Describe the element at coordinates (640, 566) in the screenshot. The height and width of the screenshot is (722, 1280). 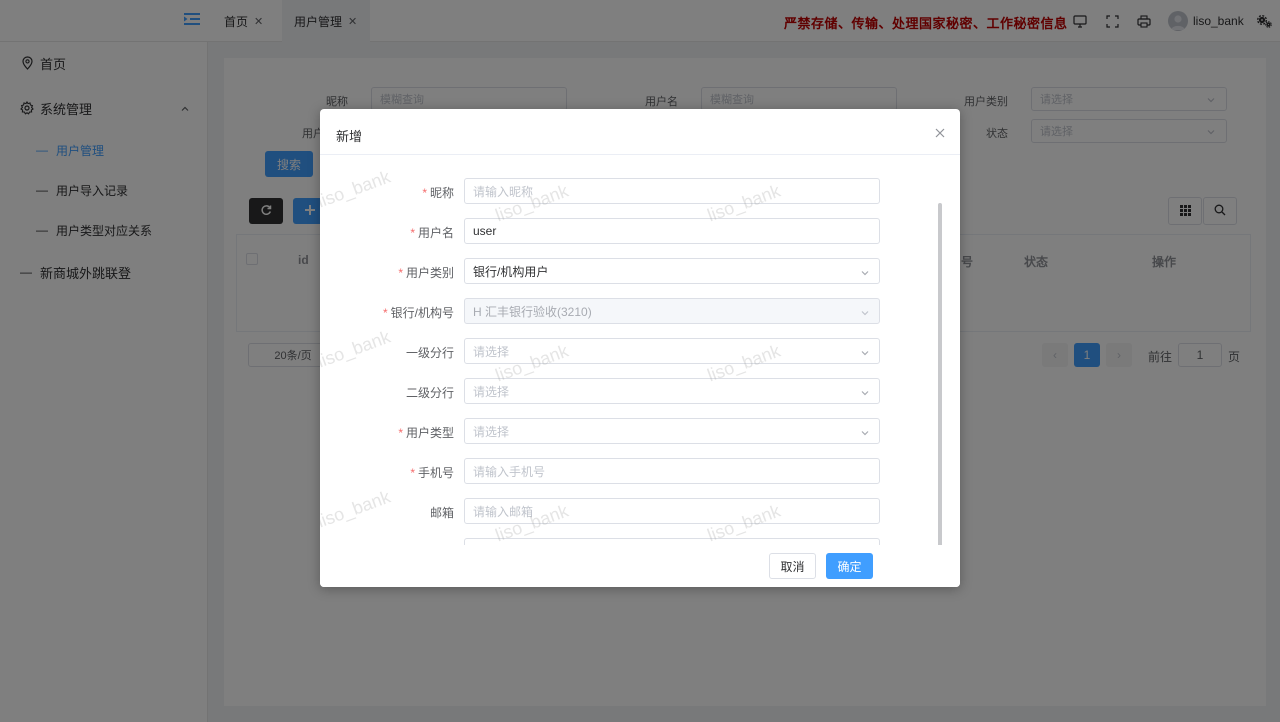
I see `dialog-footer: 取消 确定` at that location.